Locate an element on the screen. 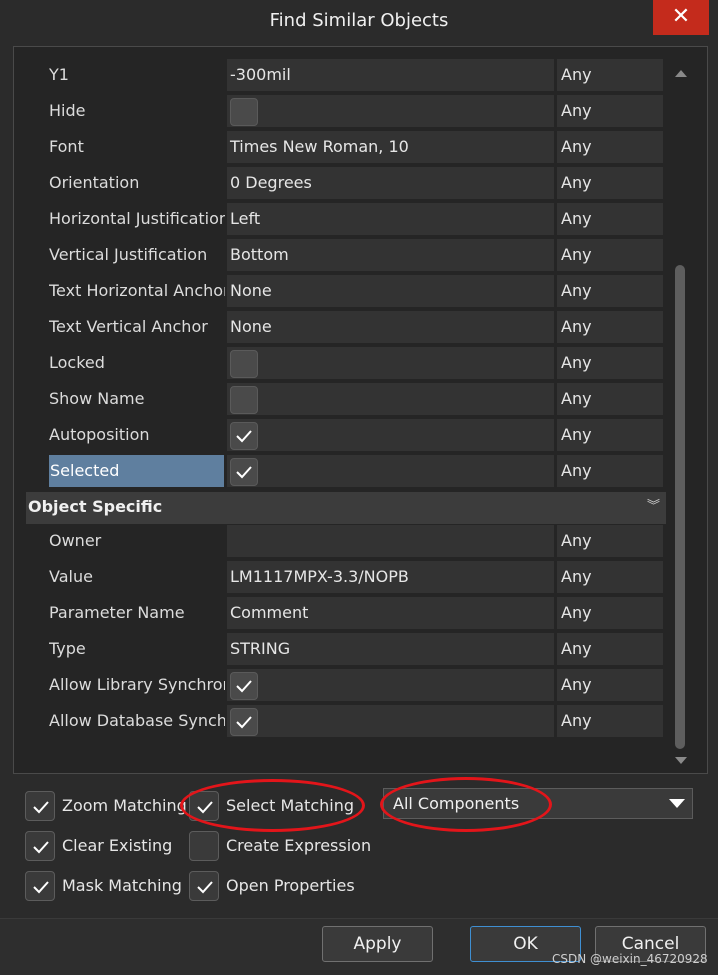 The width and height of the screenshot is (718, 975). property-value: Left is located at coordinates (390, 219).